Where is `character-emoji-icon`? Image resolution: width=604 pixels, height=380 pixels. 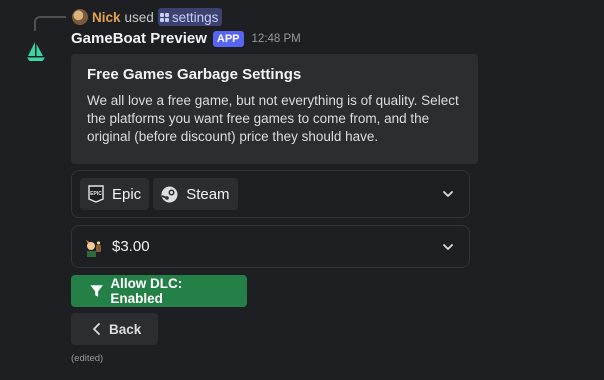
character-emoji-icon is located at coordinates (93, 248).